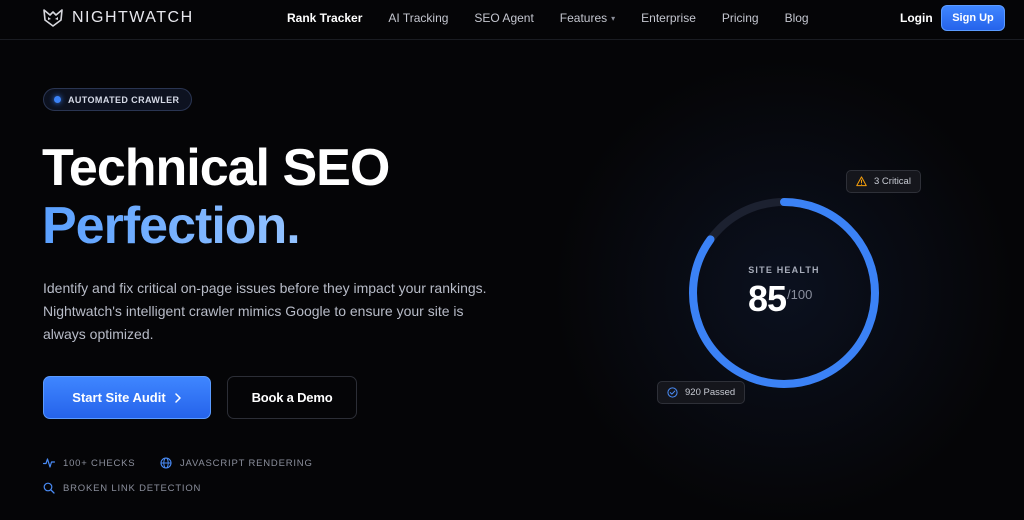 The image size is (1024, 520). Describe the element at coordinates (740, 18) in the screenshot. I see `nav-link-pricing: Pricing` at that location.